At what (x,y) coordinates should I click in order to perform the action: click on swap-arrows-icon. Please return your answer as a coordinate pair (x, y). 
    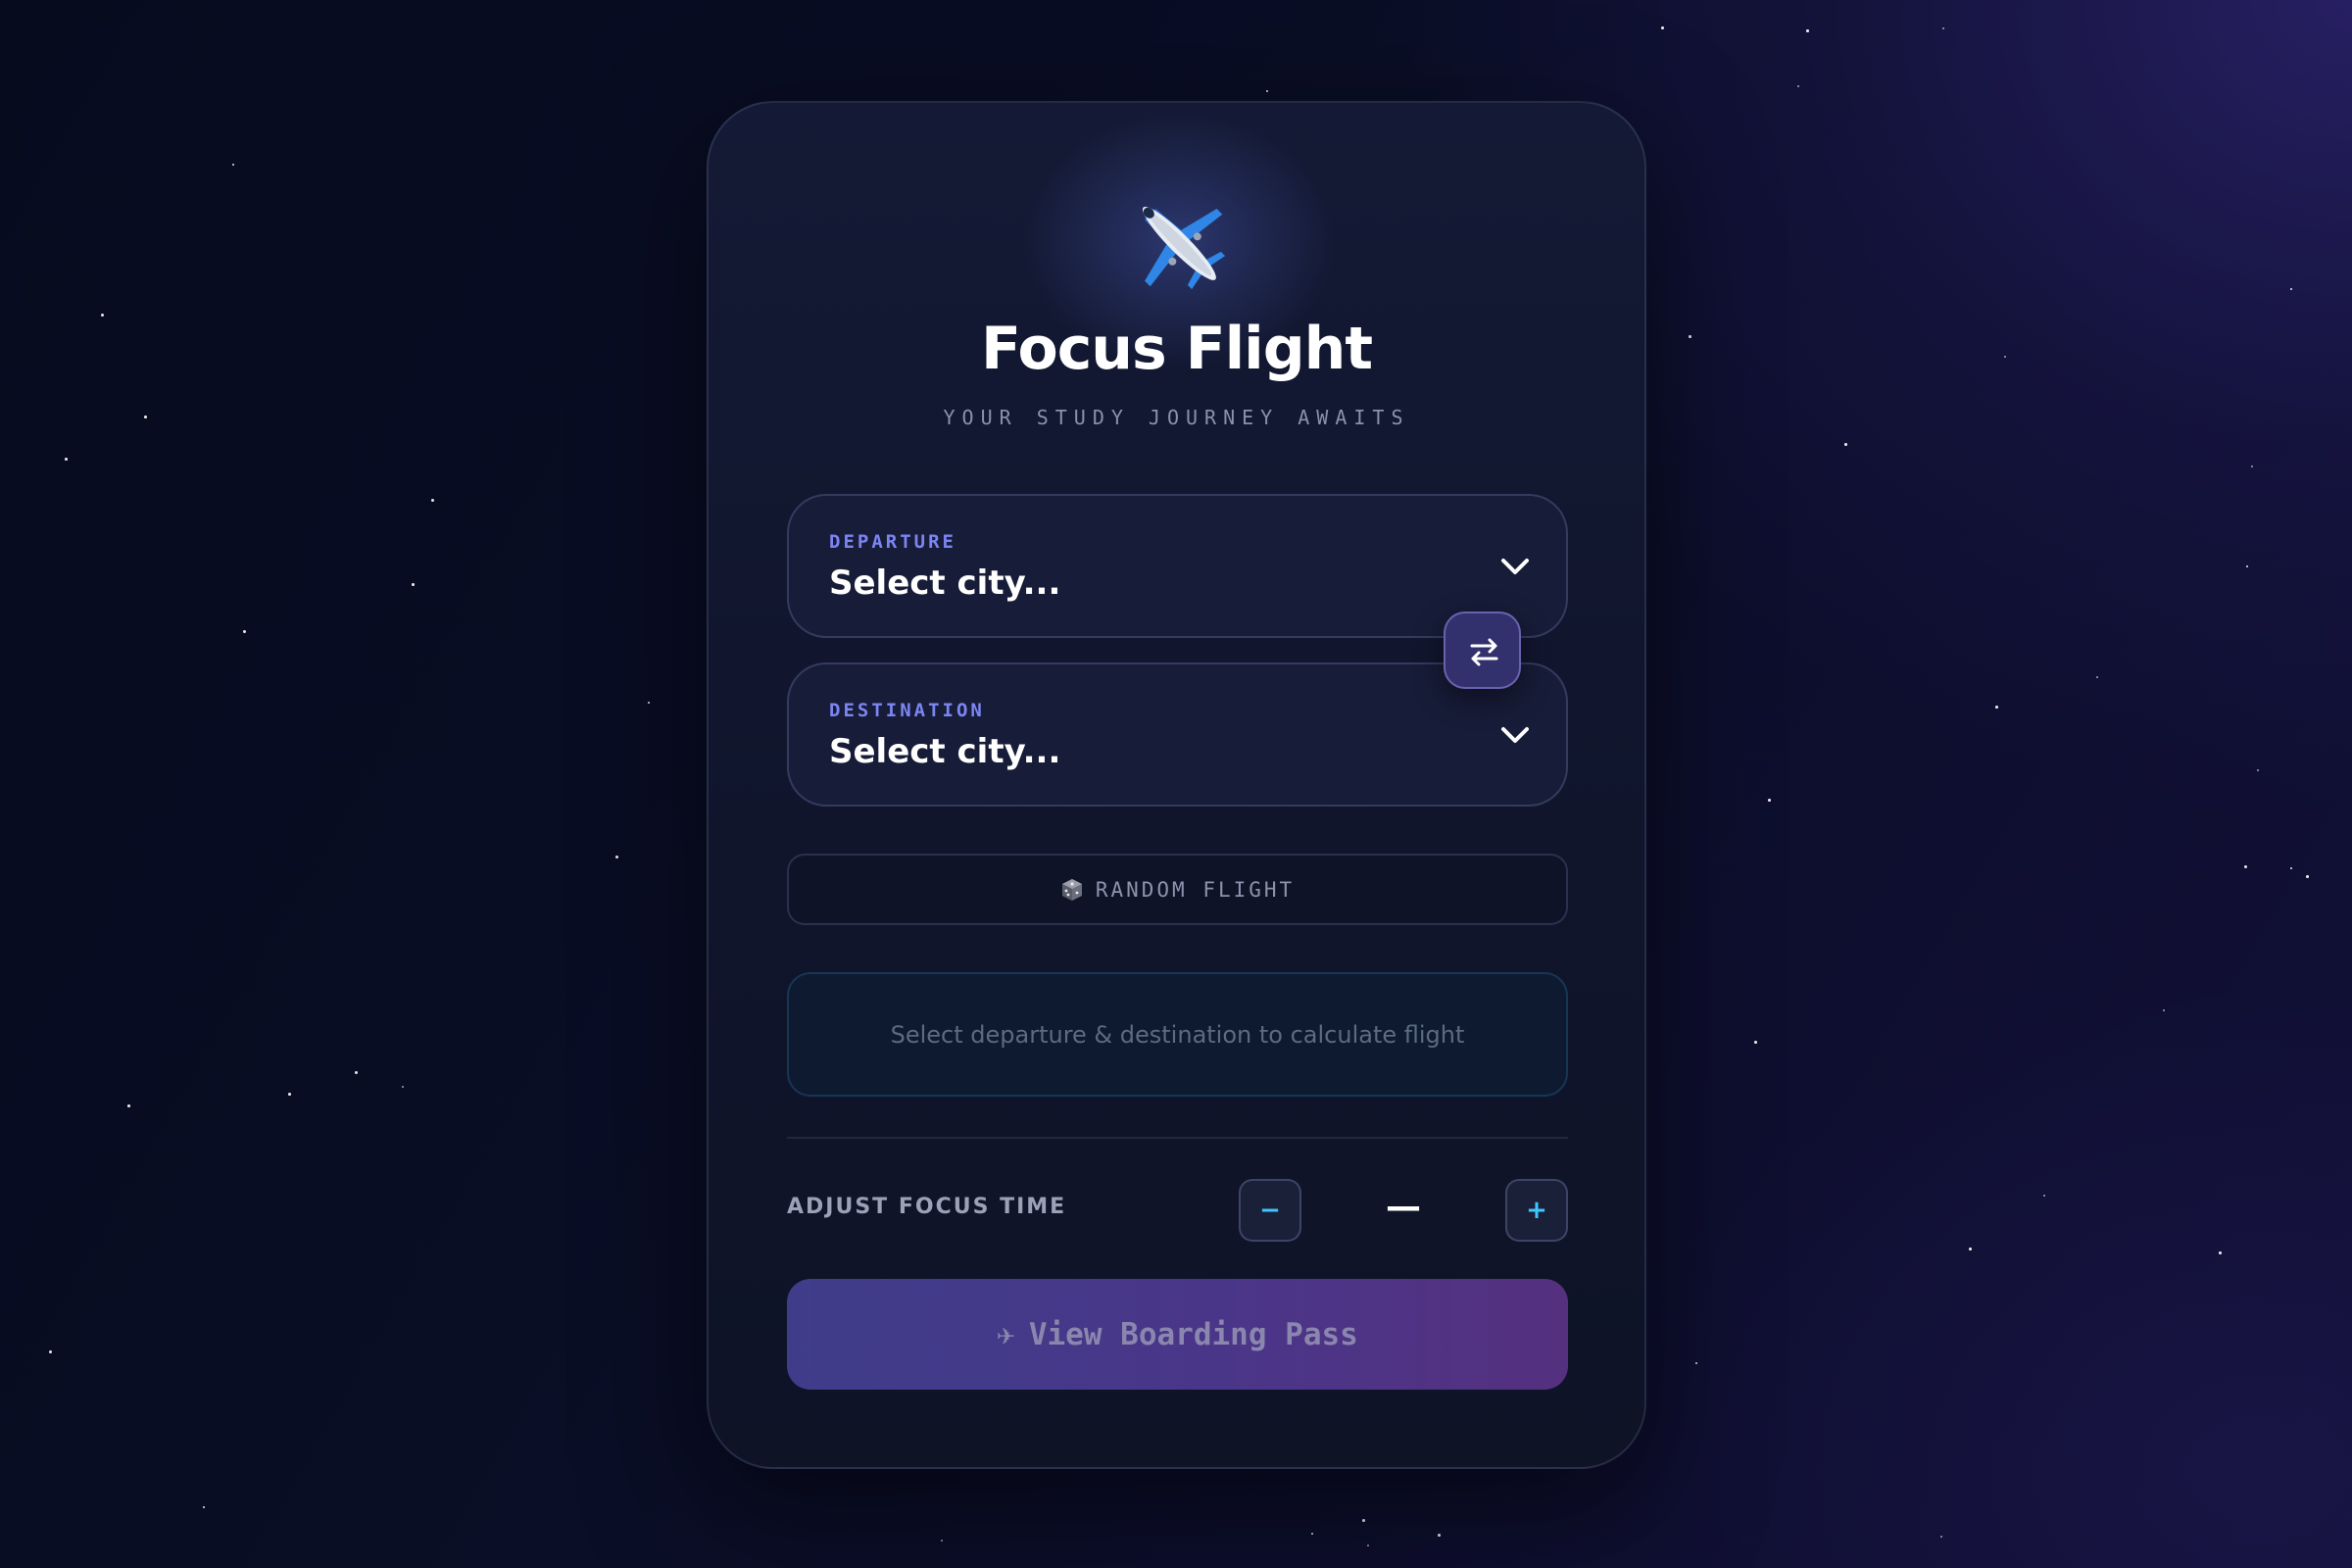
    Looking at the image, I should click on (1484, 652).